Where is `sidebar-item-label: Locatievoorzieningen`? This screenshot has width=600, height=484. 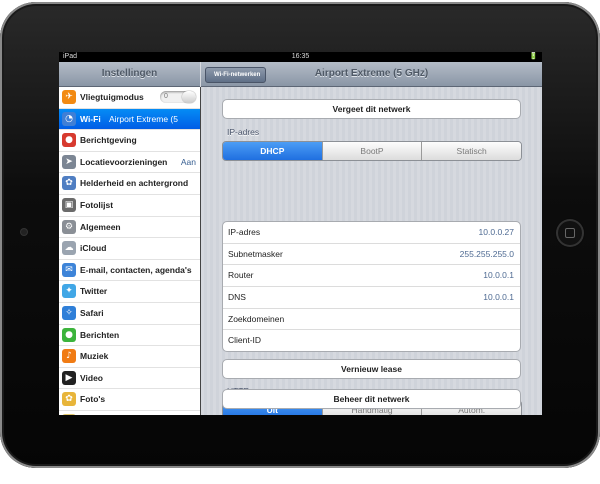 sidebar-item-label: Locatievoorzieningen is located at coordinates (124, 161).